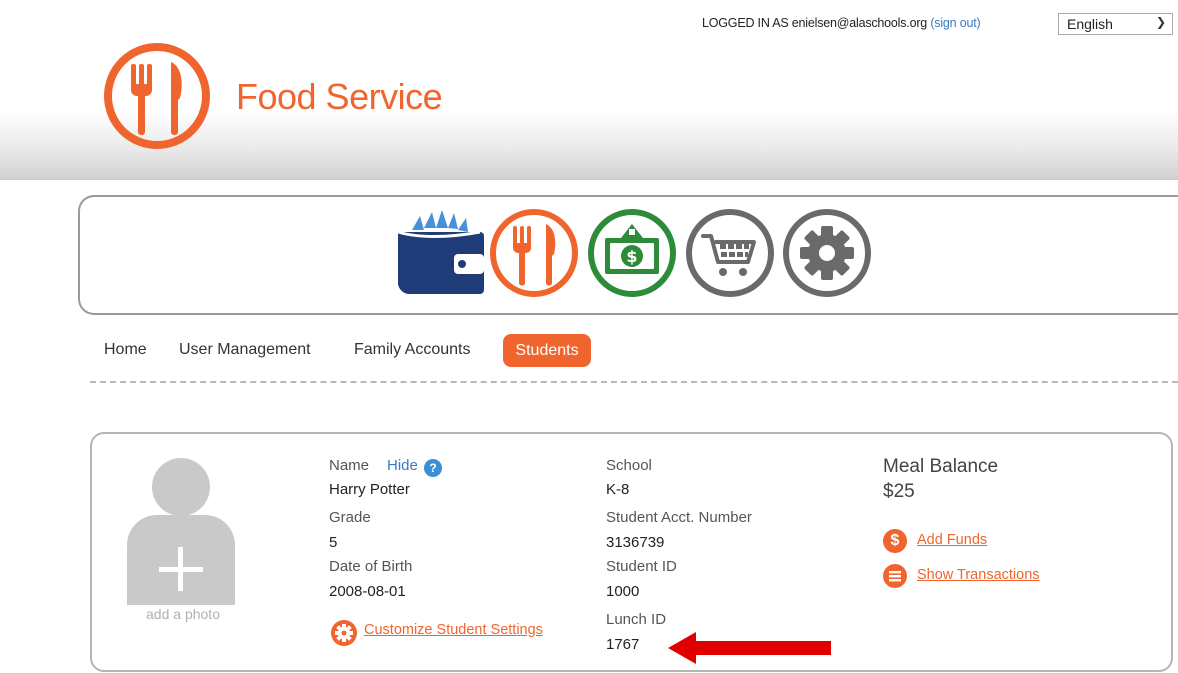  Describe the element at coordinates (623, 591) in the screenshot. I see `student-id-value: 1000` at that location.